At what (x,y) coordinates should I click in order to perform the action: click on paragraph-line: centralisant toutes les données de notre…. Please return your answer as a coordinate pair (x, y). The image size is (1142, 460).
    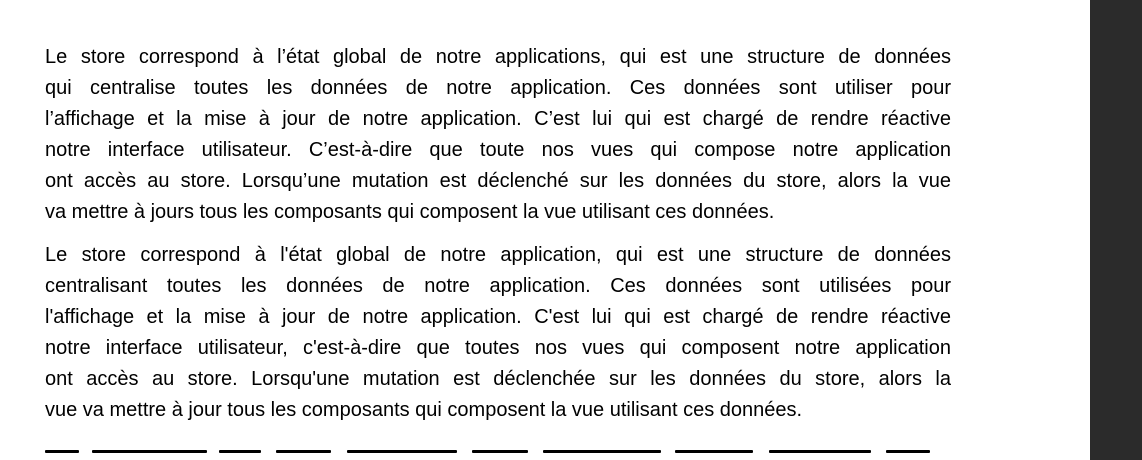
    Looking at the image, I should click on (498, 286).